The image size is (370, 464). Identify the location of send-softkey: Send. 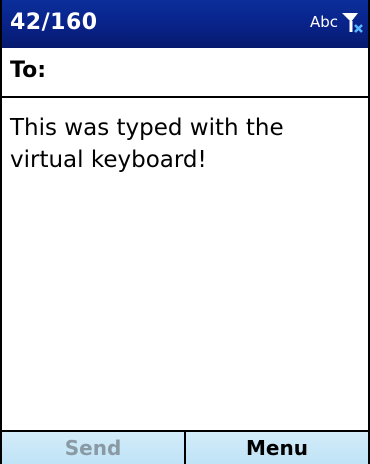
(94, 448).